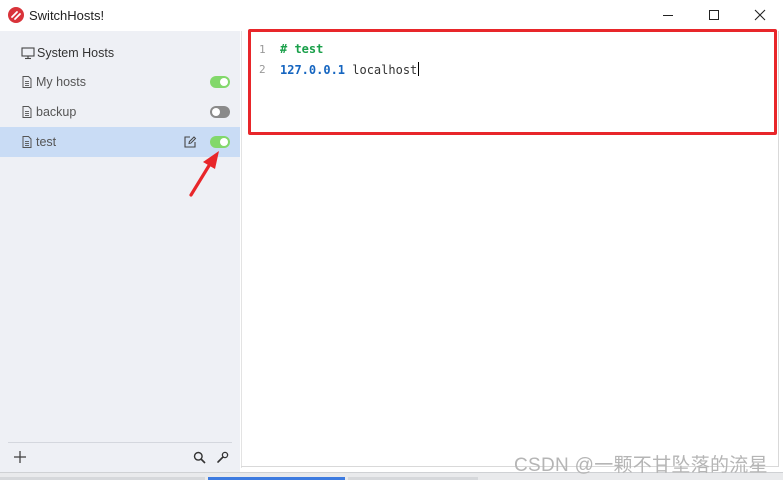  Describe the element at coordinates (67, 15) in the screenshot. I see `window-title: SwitchHosts!` at that location.